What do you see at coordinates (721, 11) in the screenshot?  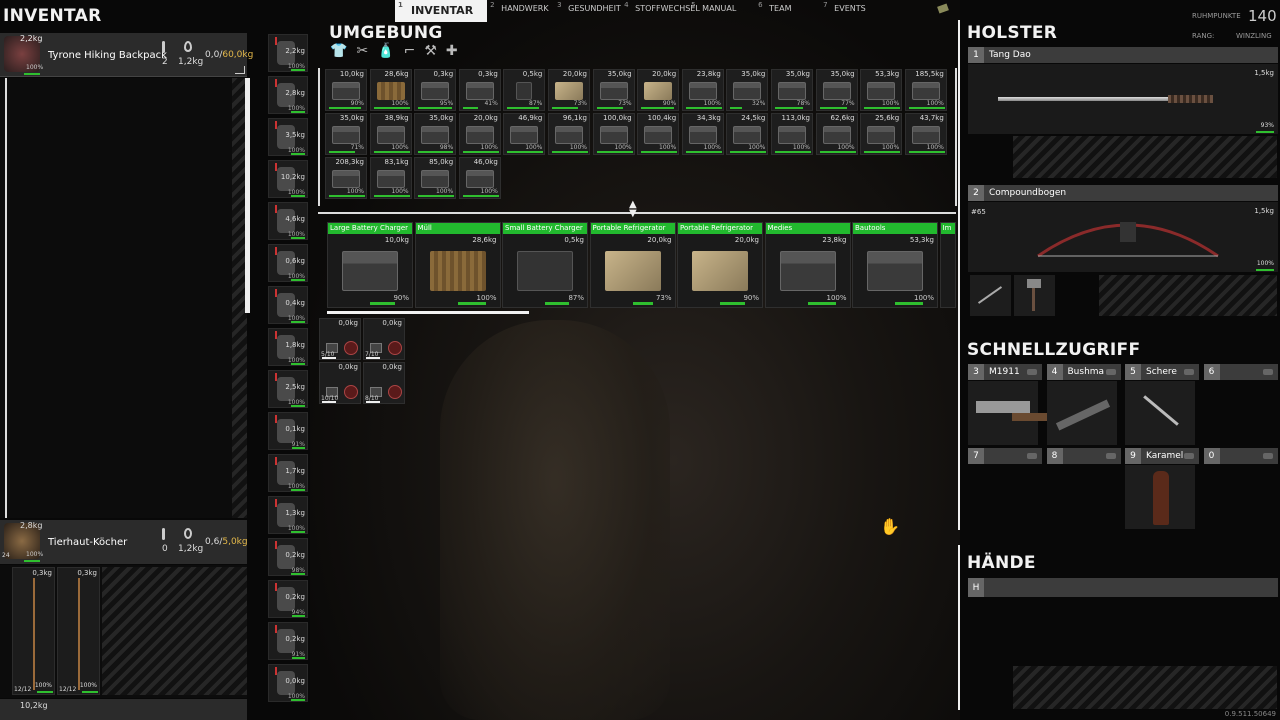 I see `tab-manual: 5 MANUAL` at bounding box center [721, 11].